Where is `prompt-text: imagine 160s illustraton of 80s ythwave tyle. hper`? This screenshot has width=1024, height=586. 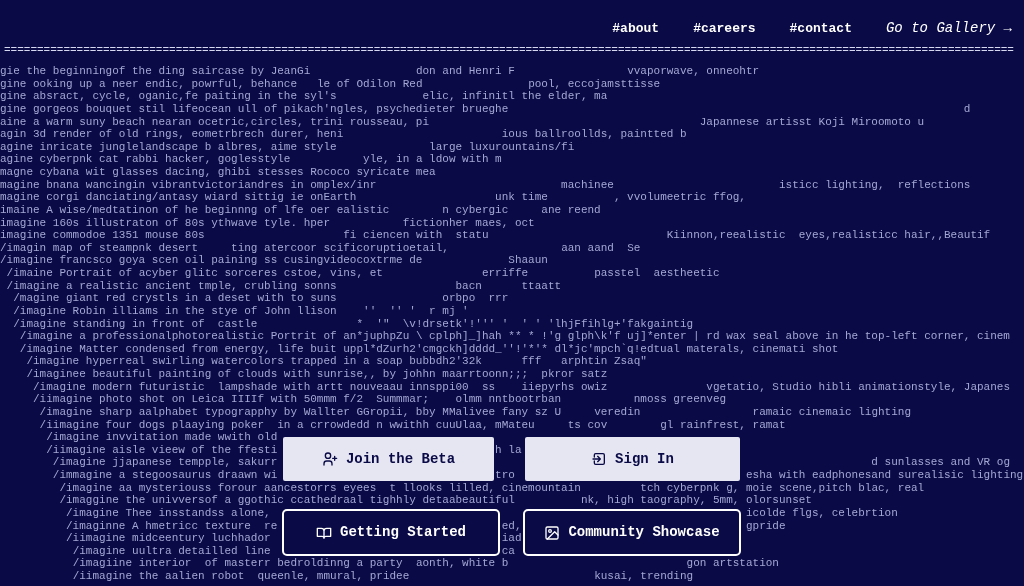
prompt-text: imagine 160s illustraton of 80s ythwave tyle. hper is located at coordinates (165, 222).